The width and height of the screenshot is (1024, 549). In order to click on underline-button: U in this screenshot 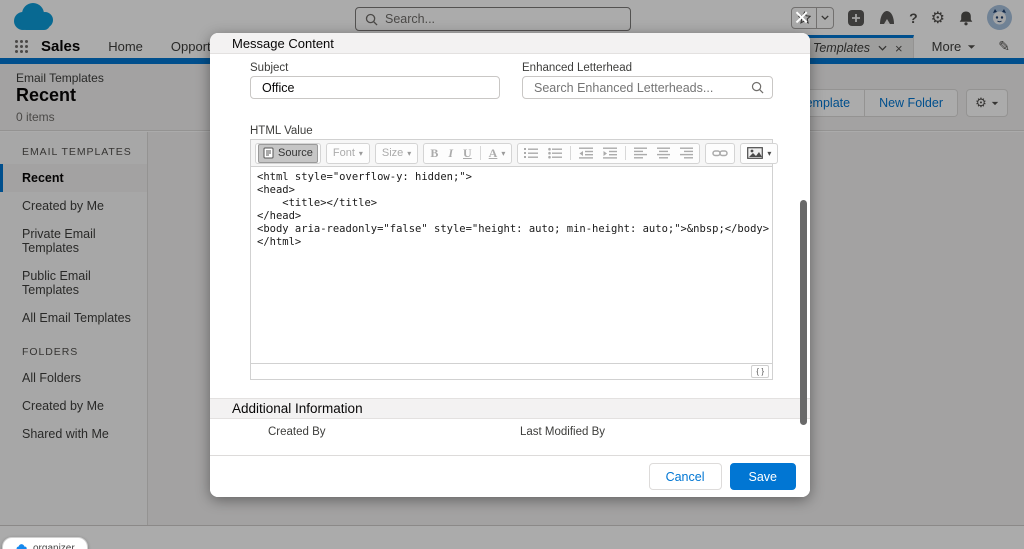, I will do `click(467, 153)`.